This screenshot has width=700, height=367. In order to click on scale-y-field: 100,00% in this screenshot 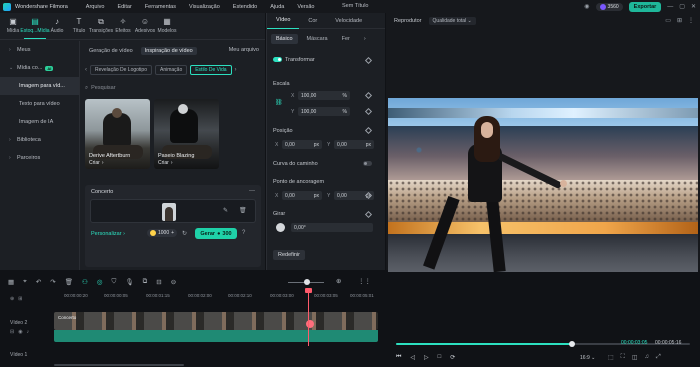, I will do `click(324, 111)`.